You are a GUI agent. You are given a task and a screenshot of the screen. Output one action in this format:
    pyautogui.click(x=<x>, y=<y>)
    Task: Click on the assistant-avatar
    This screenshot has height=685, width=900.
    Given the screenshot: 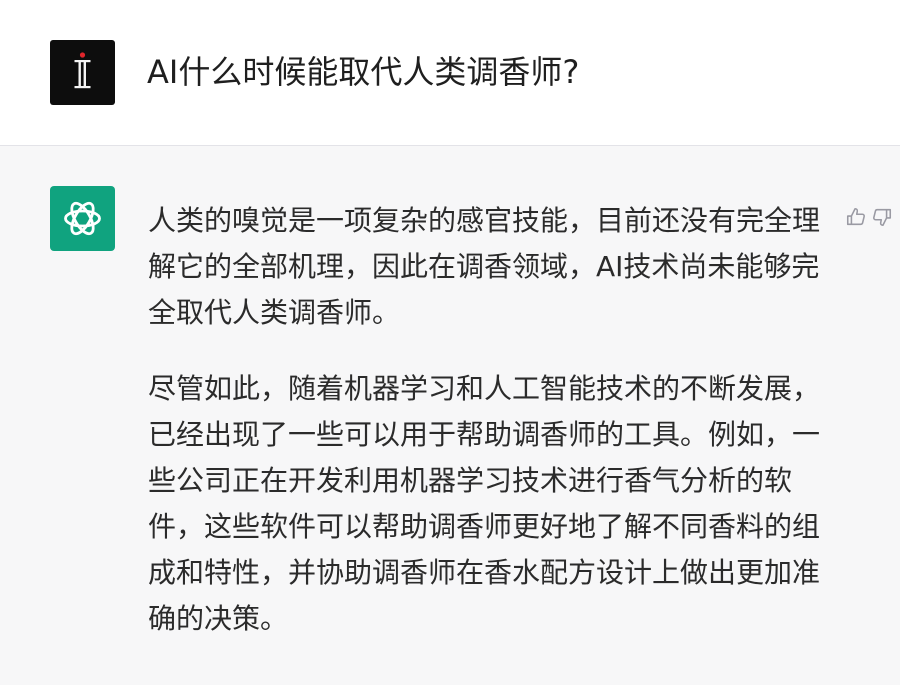 What is the action you would take?
    pyautogui.click(x=82, y=218)
    